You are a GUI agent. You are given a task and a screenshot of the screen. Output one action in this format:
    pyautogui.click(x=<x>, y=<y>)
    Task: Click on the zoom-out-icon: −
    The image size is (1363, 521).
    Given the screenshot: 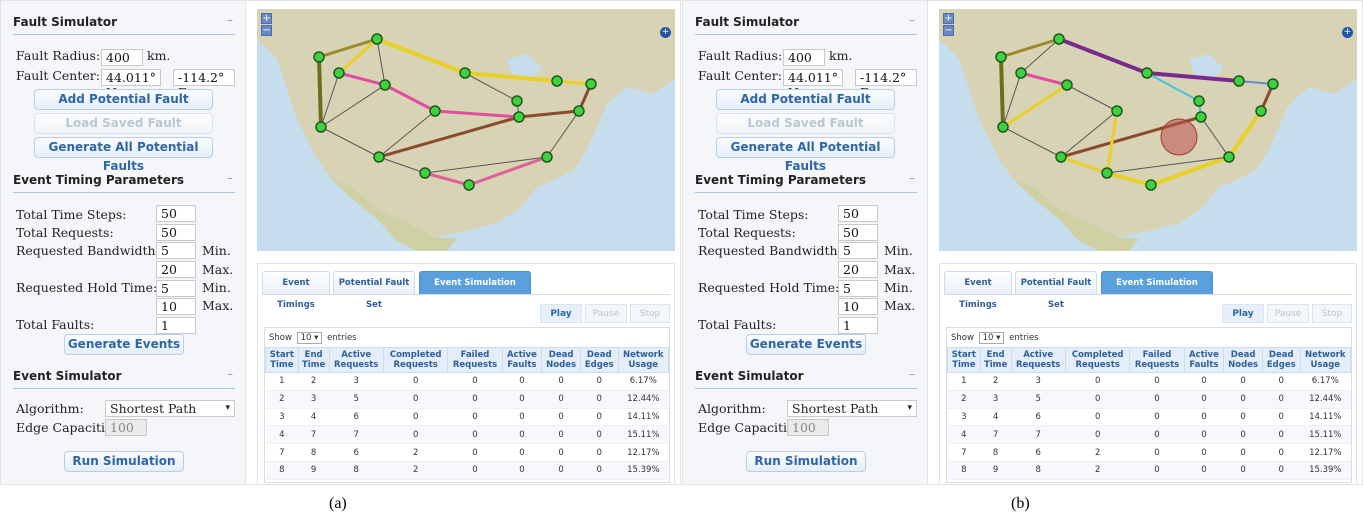 What is the action you would take?
    pyautogui.click(x=266, y=30)
    